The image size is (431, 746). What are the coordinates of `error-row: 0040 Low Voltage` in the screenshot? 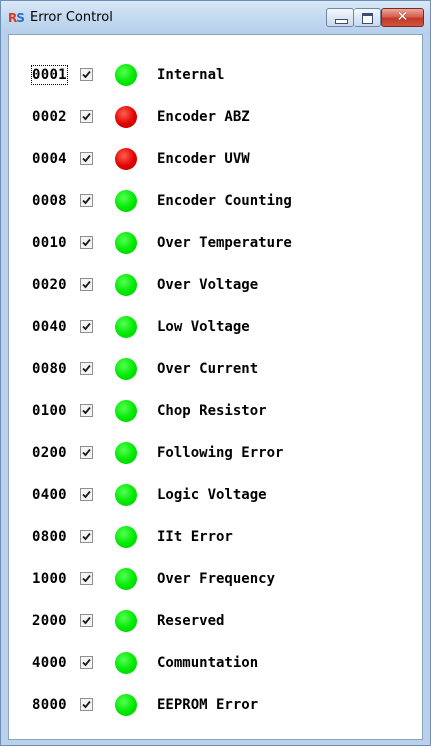 It's located at (214, 327).